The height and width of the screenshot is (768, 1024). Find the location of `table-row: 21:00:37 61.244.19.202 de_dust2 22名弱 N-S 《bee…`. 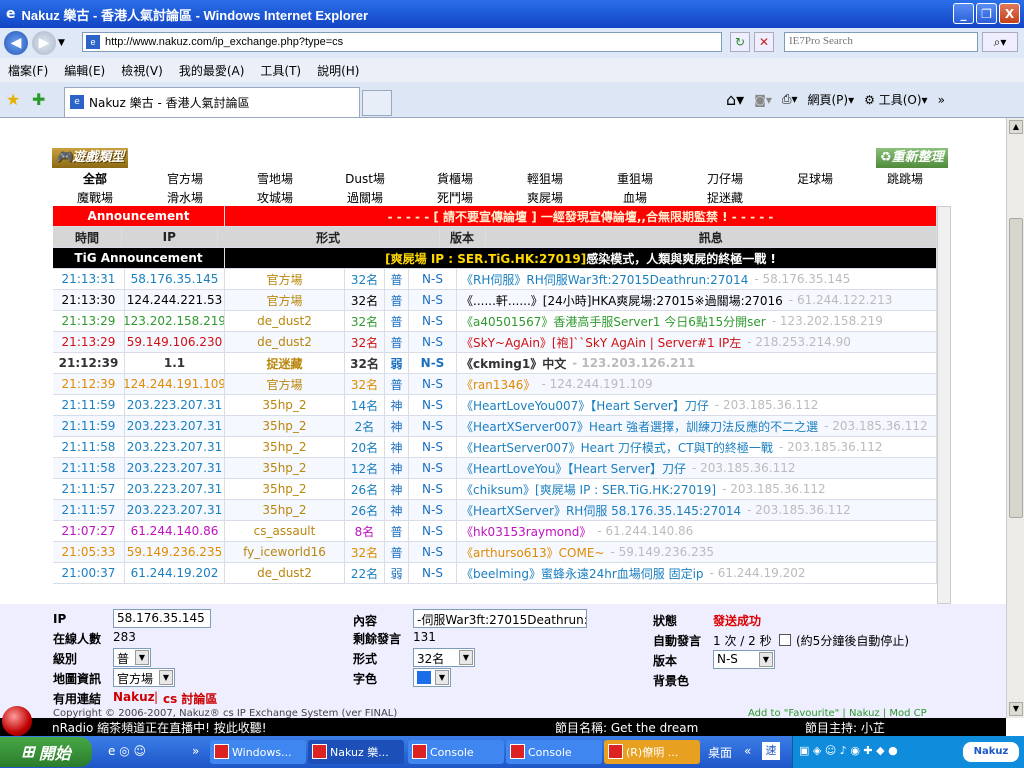

table-row: 21:00:37 61.244.19.202 de_dust2 22名弱 N-S 《bee… is located at coordinates (495, 573).